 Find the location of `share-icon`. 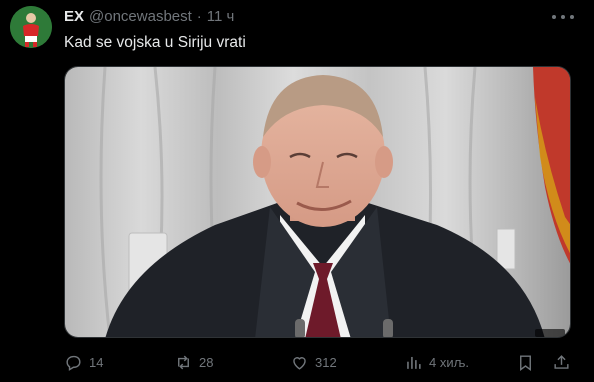

share-icon is located at coordinates (561, 361).